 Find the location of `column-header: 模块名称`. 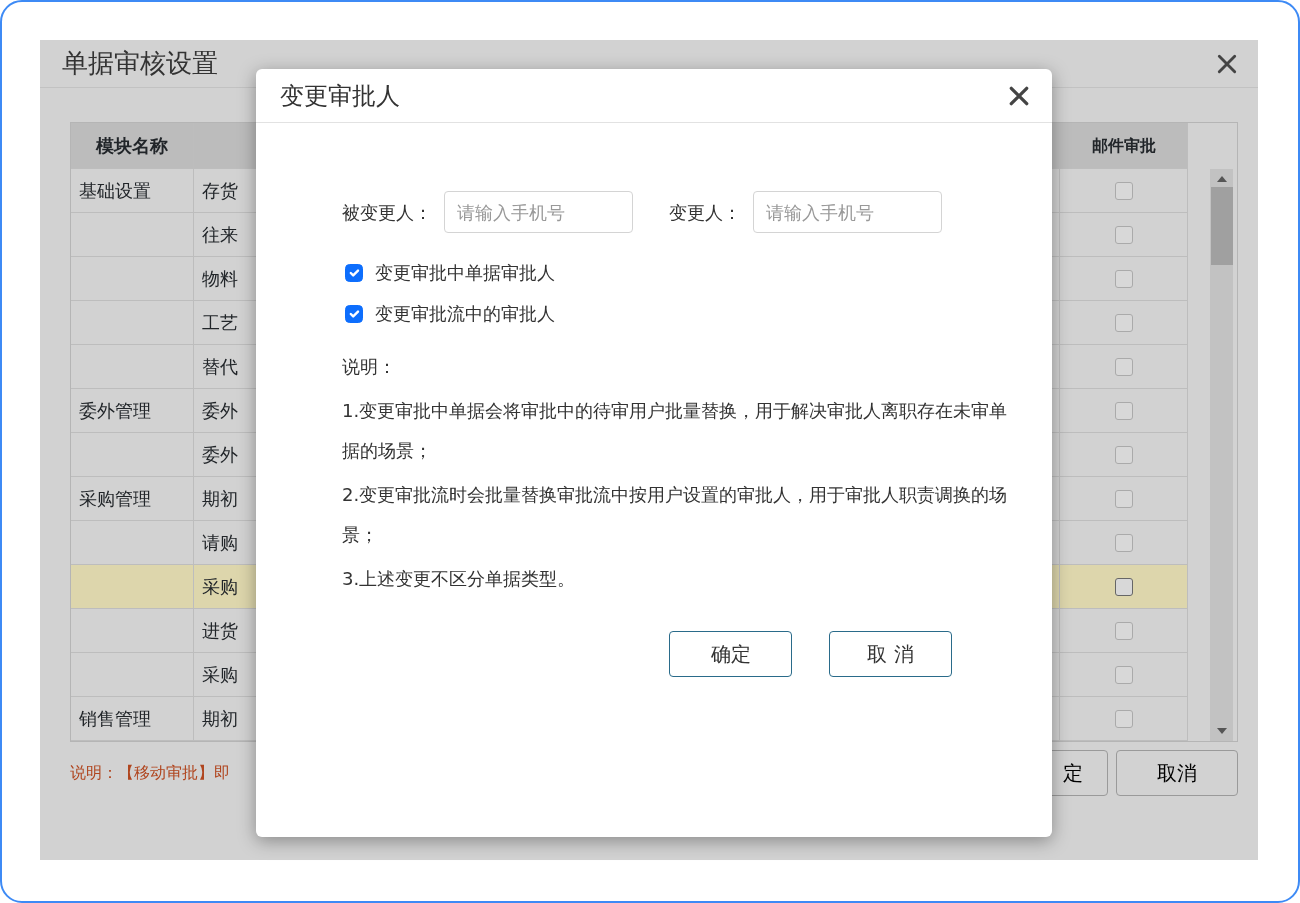

column-header: 模块名称 is located at coordinates (132, 145).